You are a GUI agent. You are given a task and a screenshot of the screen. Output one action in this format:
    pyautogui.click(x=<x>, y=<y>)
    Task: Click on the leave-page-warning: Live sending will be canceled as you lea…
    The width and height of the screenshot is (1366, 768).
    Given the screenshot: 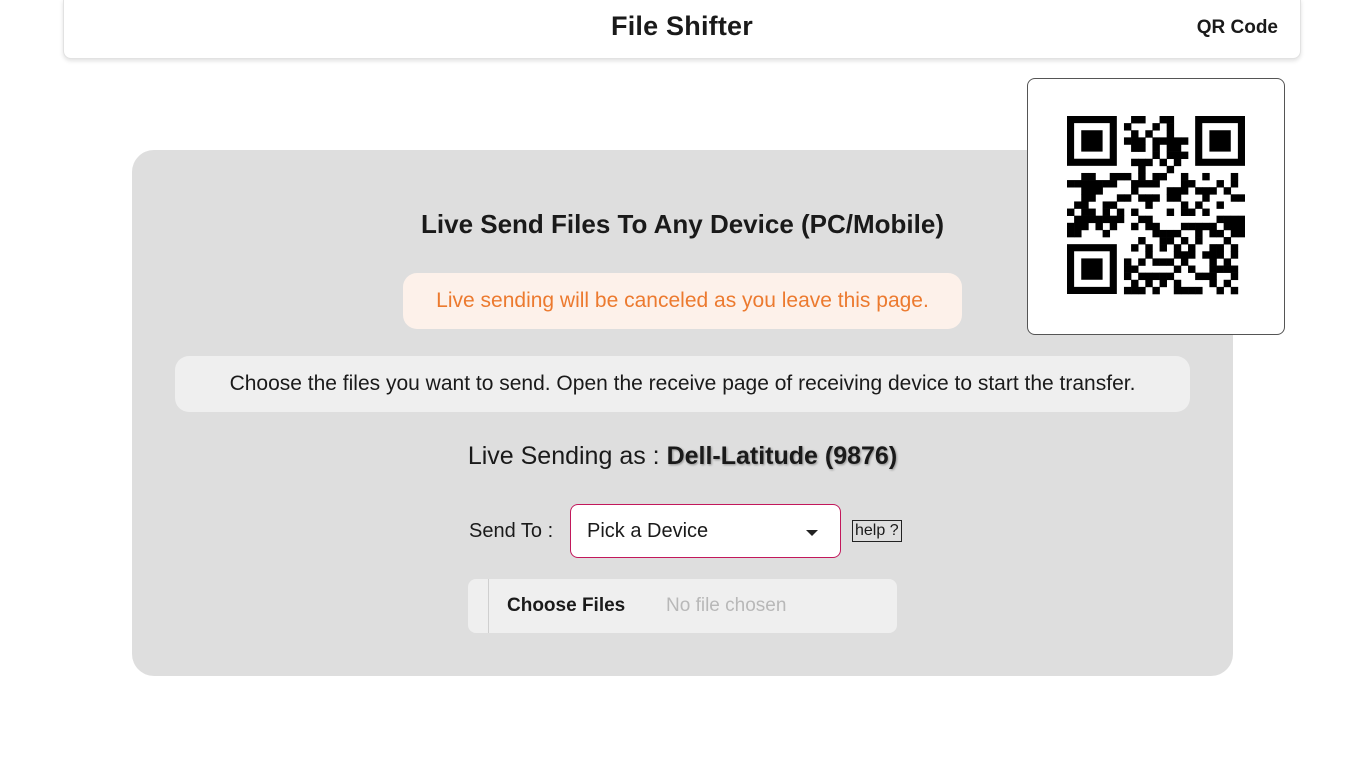 What is the action you would take?
    pyautogui.click(x=682, y=301)
    